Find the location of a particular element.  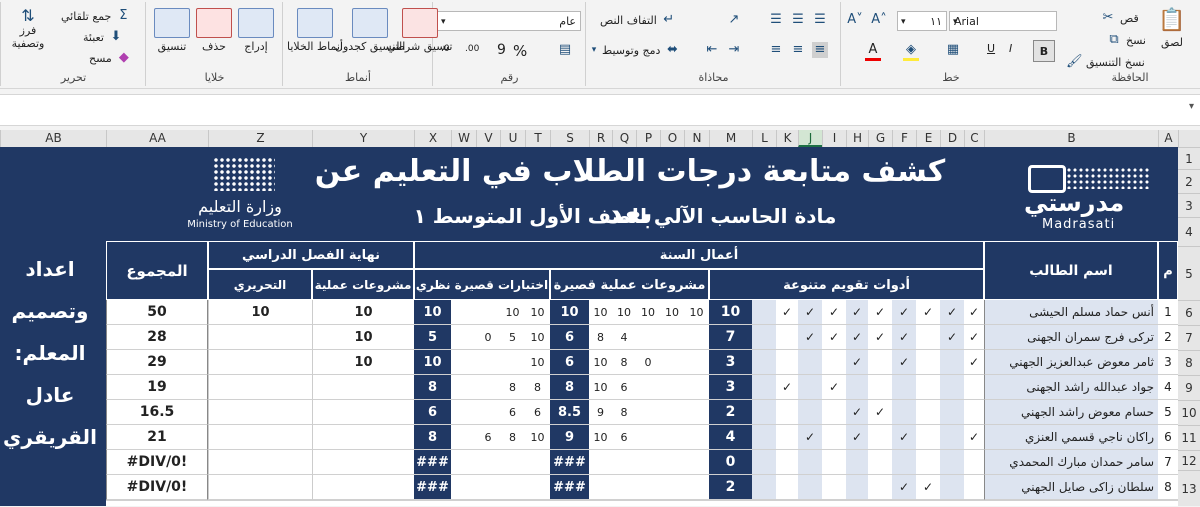

project-score: 0 is located at coordinates (648, 362).